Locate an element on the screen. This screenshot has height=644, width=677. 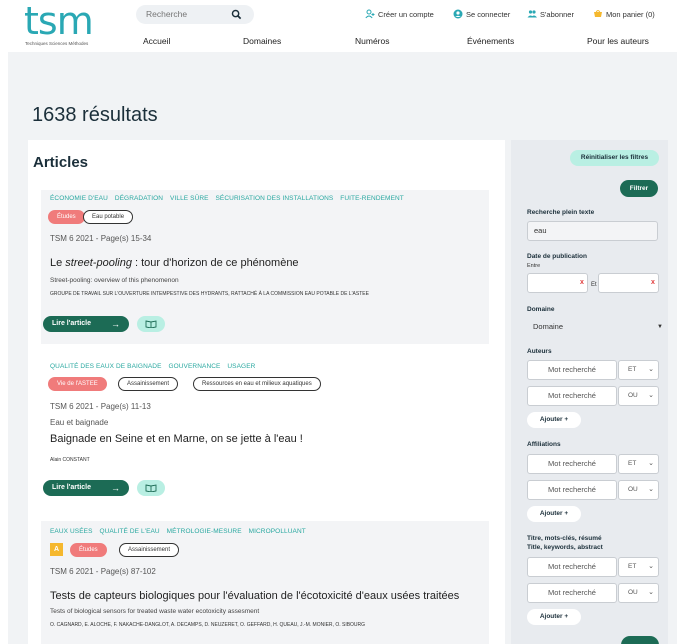
articles-heading: Articles is located at coordinates (61, 162).